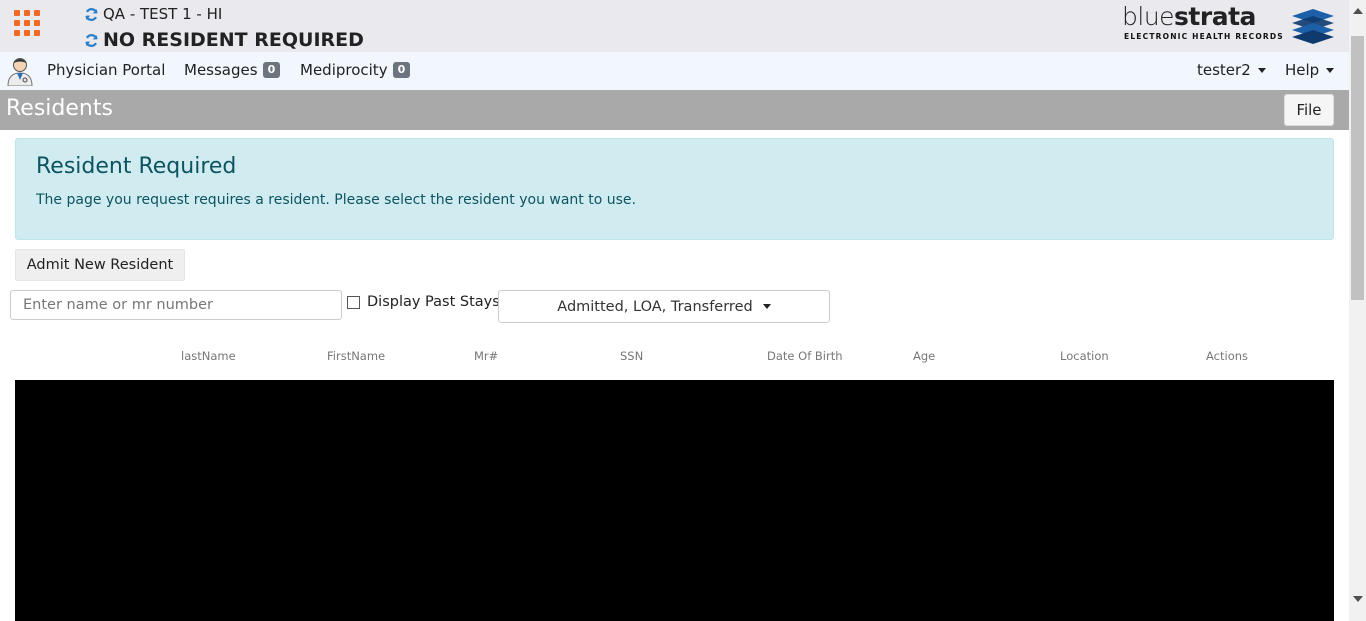  I want to click on physician-avatar-icon, so click(20, 72).